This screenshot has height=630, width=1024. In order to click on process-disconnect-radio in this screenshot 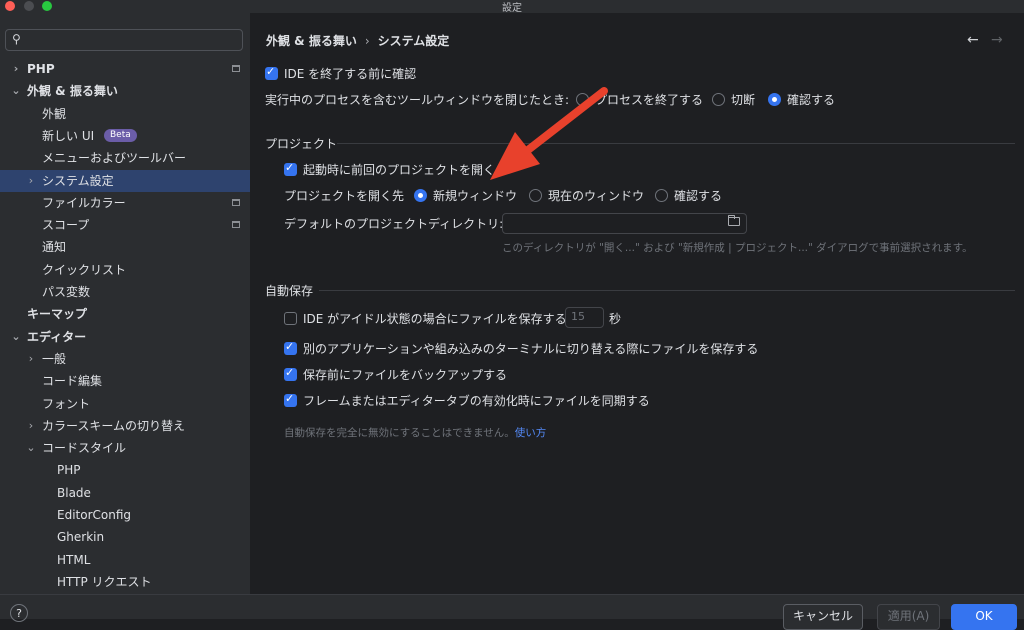, I will do `click(718, 99)`.